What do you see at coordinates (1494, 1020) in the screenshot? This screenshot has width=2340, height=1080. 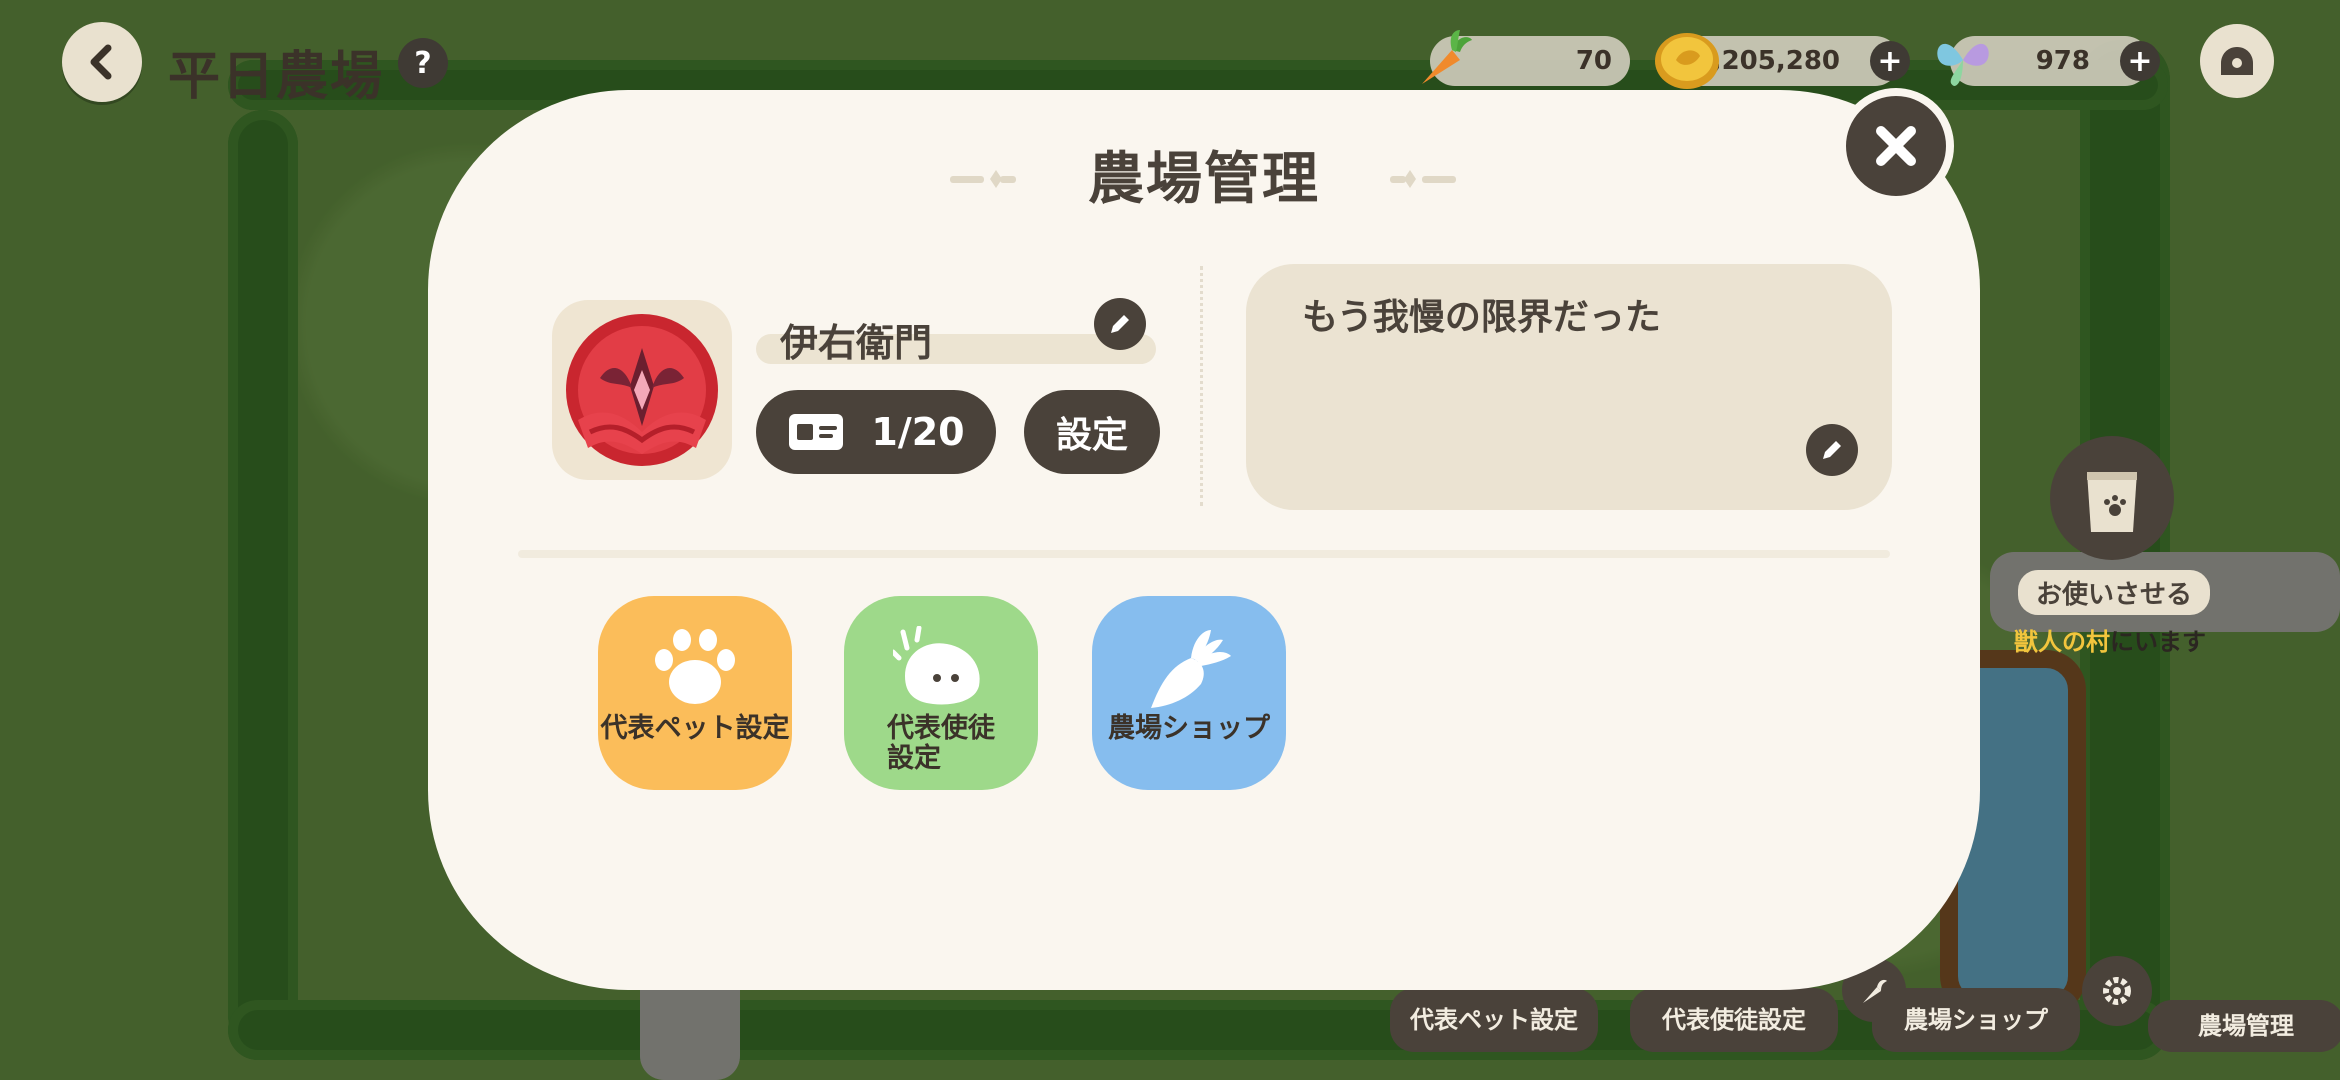 I see `nav-pet-setting: 代表ペット設定` at bounding box center [1494, 1020].